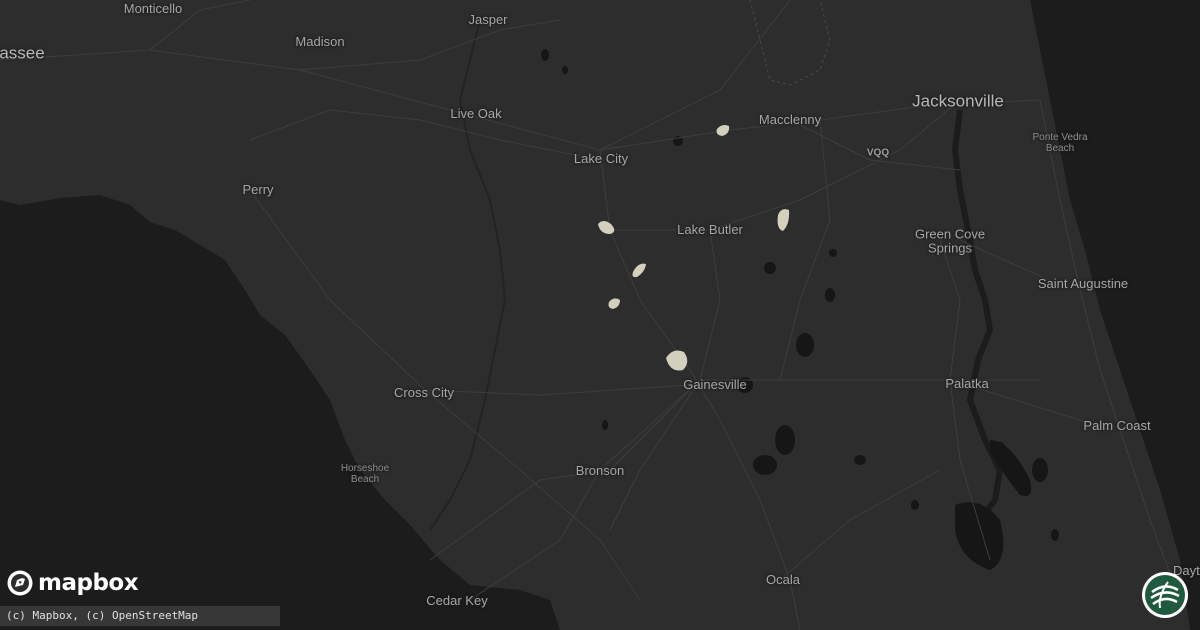 This screenshot has width=1200, height=630. Describe the element at coordinates (20, 583) in the screenshot. I see `mapbox-logo-icon` at that location.